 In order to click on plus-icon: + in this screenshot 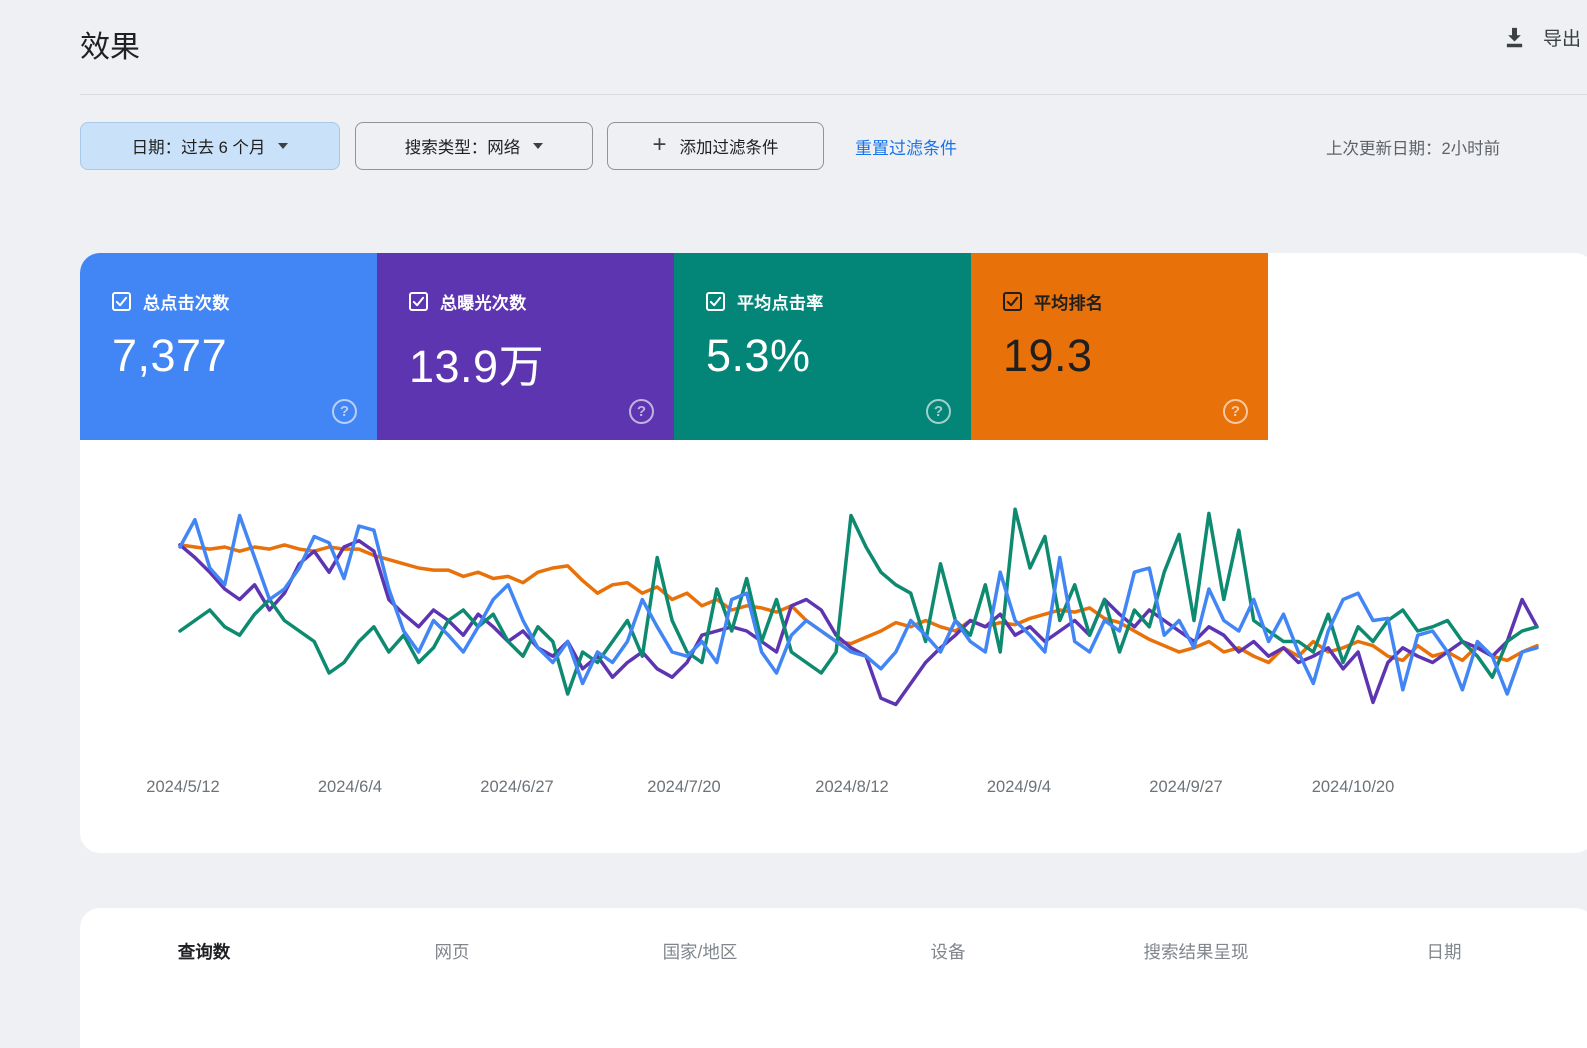, I will do `click(659, 144)`.